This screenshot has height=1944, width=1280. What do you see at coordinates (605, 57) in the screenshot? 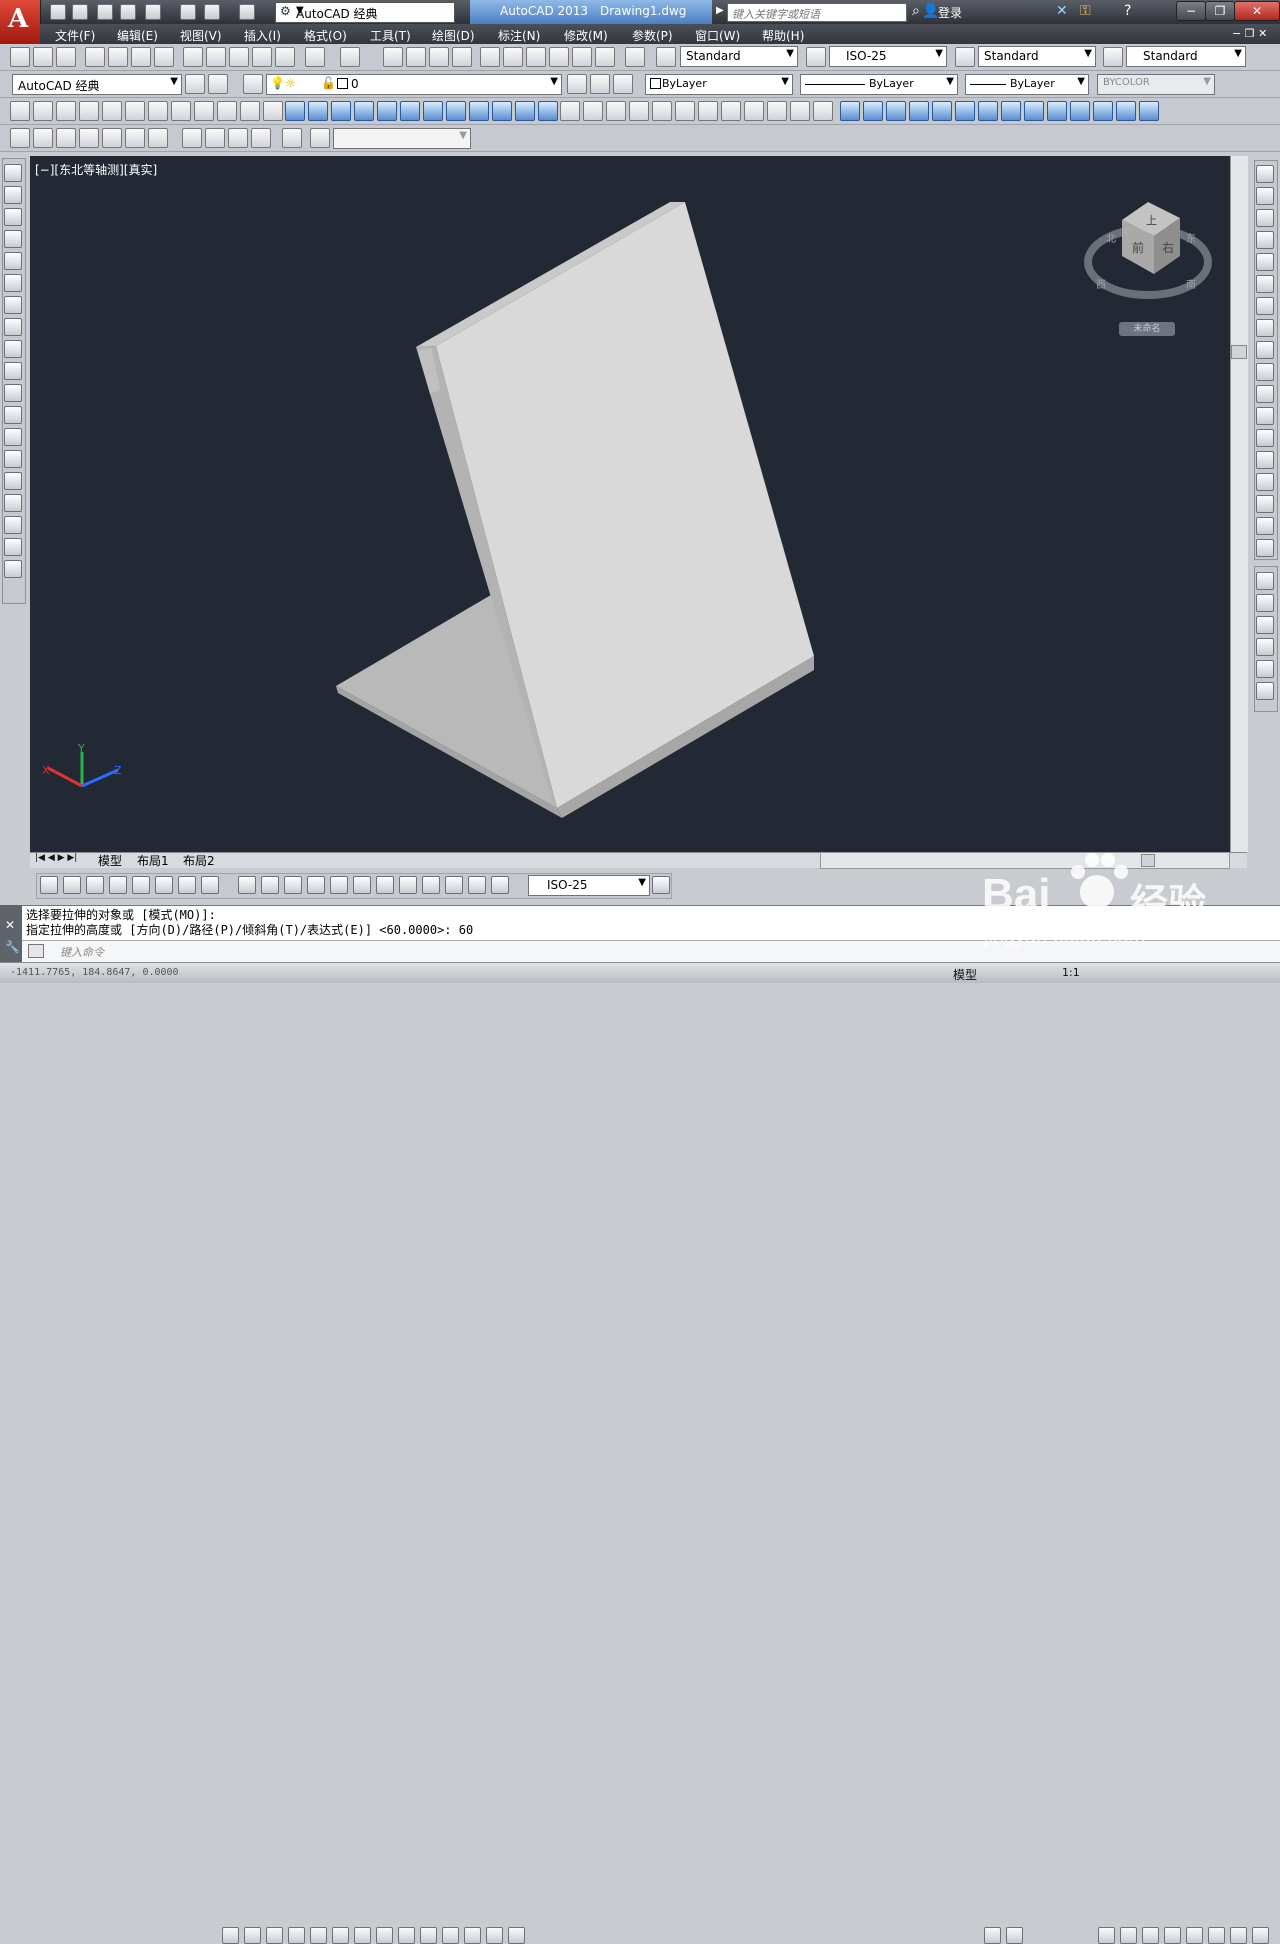
I see `calculator-icon` at bounding box center [605, 57].